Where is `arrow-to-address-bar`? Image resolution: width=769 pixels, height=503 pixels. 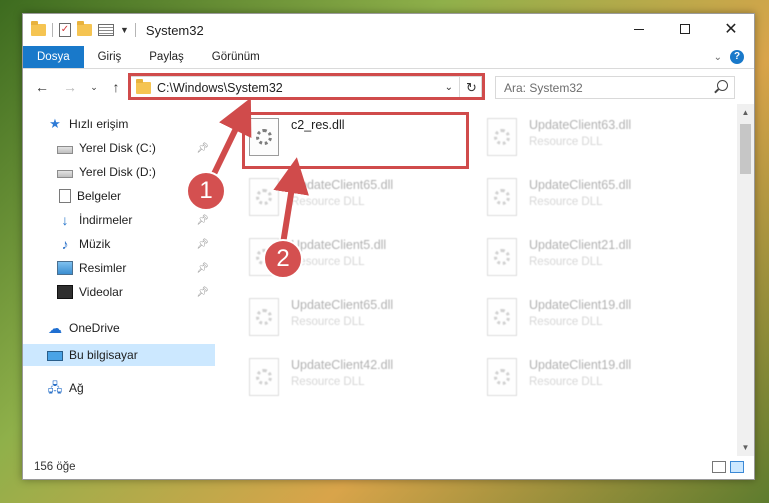 arrow-to-address-bar is located at coordinates (230, 138).